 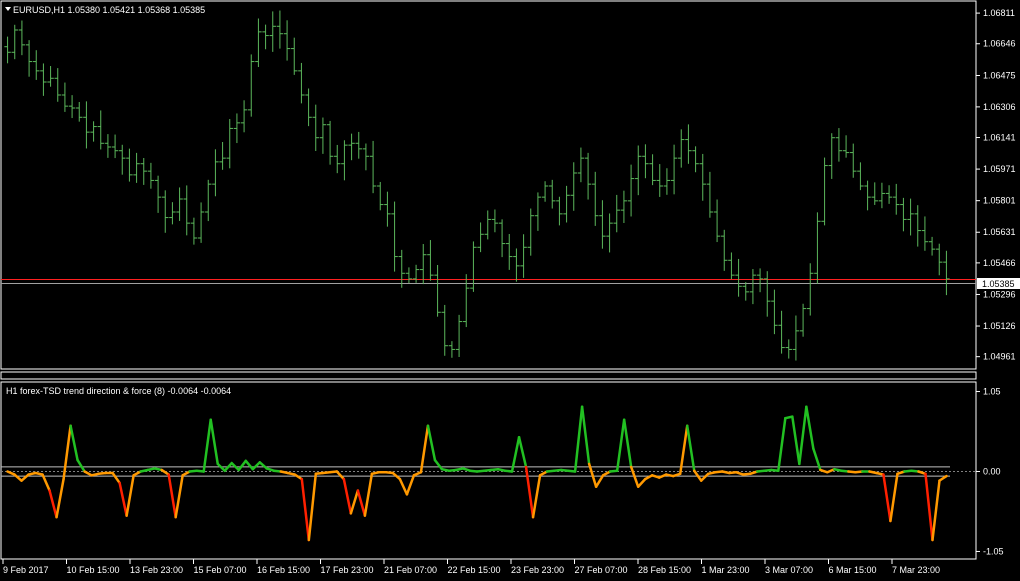 I want to click on time-tick-label: 7 Mar 23:00, so click(x=916, y=570).